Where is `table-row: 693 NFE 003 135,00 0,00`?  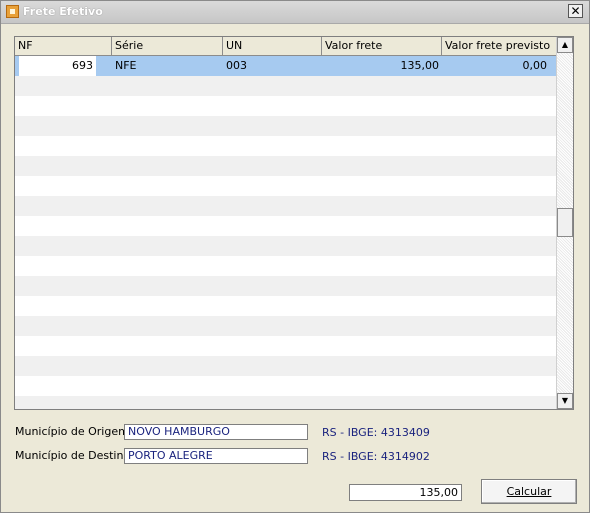 table-row: 693 NFE 003 135,00 0,00 is located at coordinates (286, 66).